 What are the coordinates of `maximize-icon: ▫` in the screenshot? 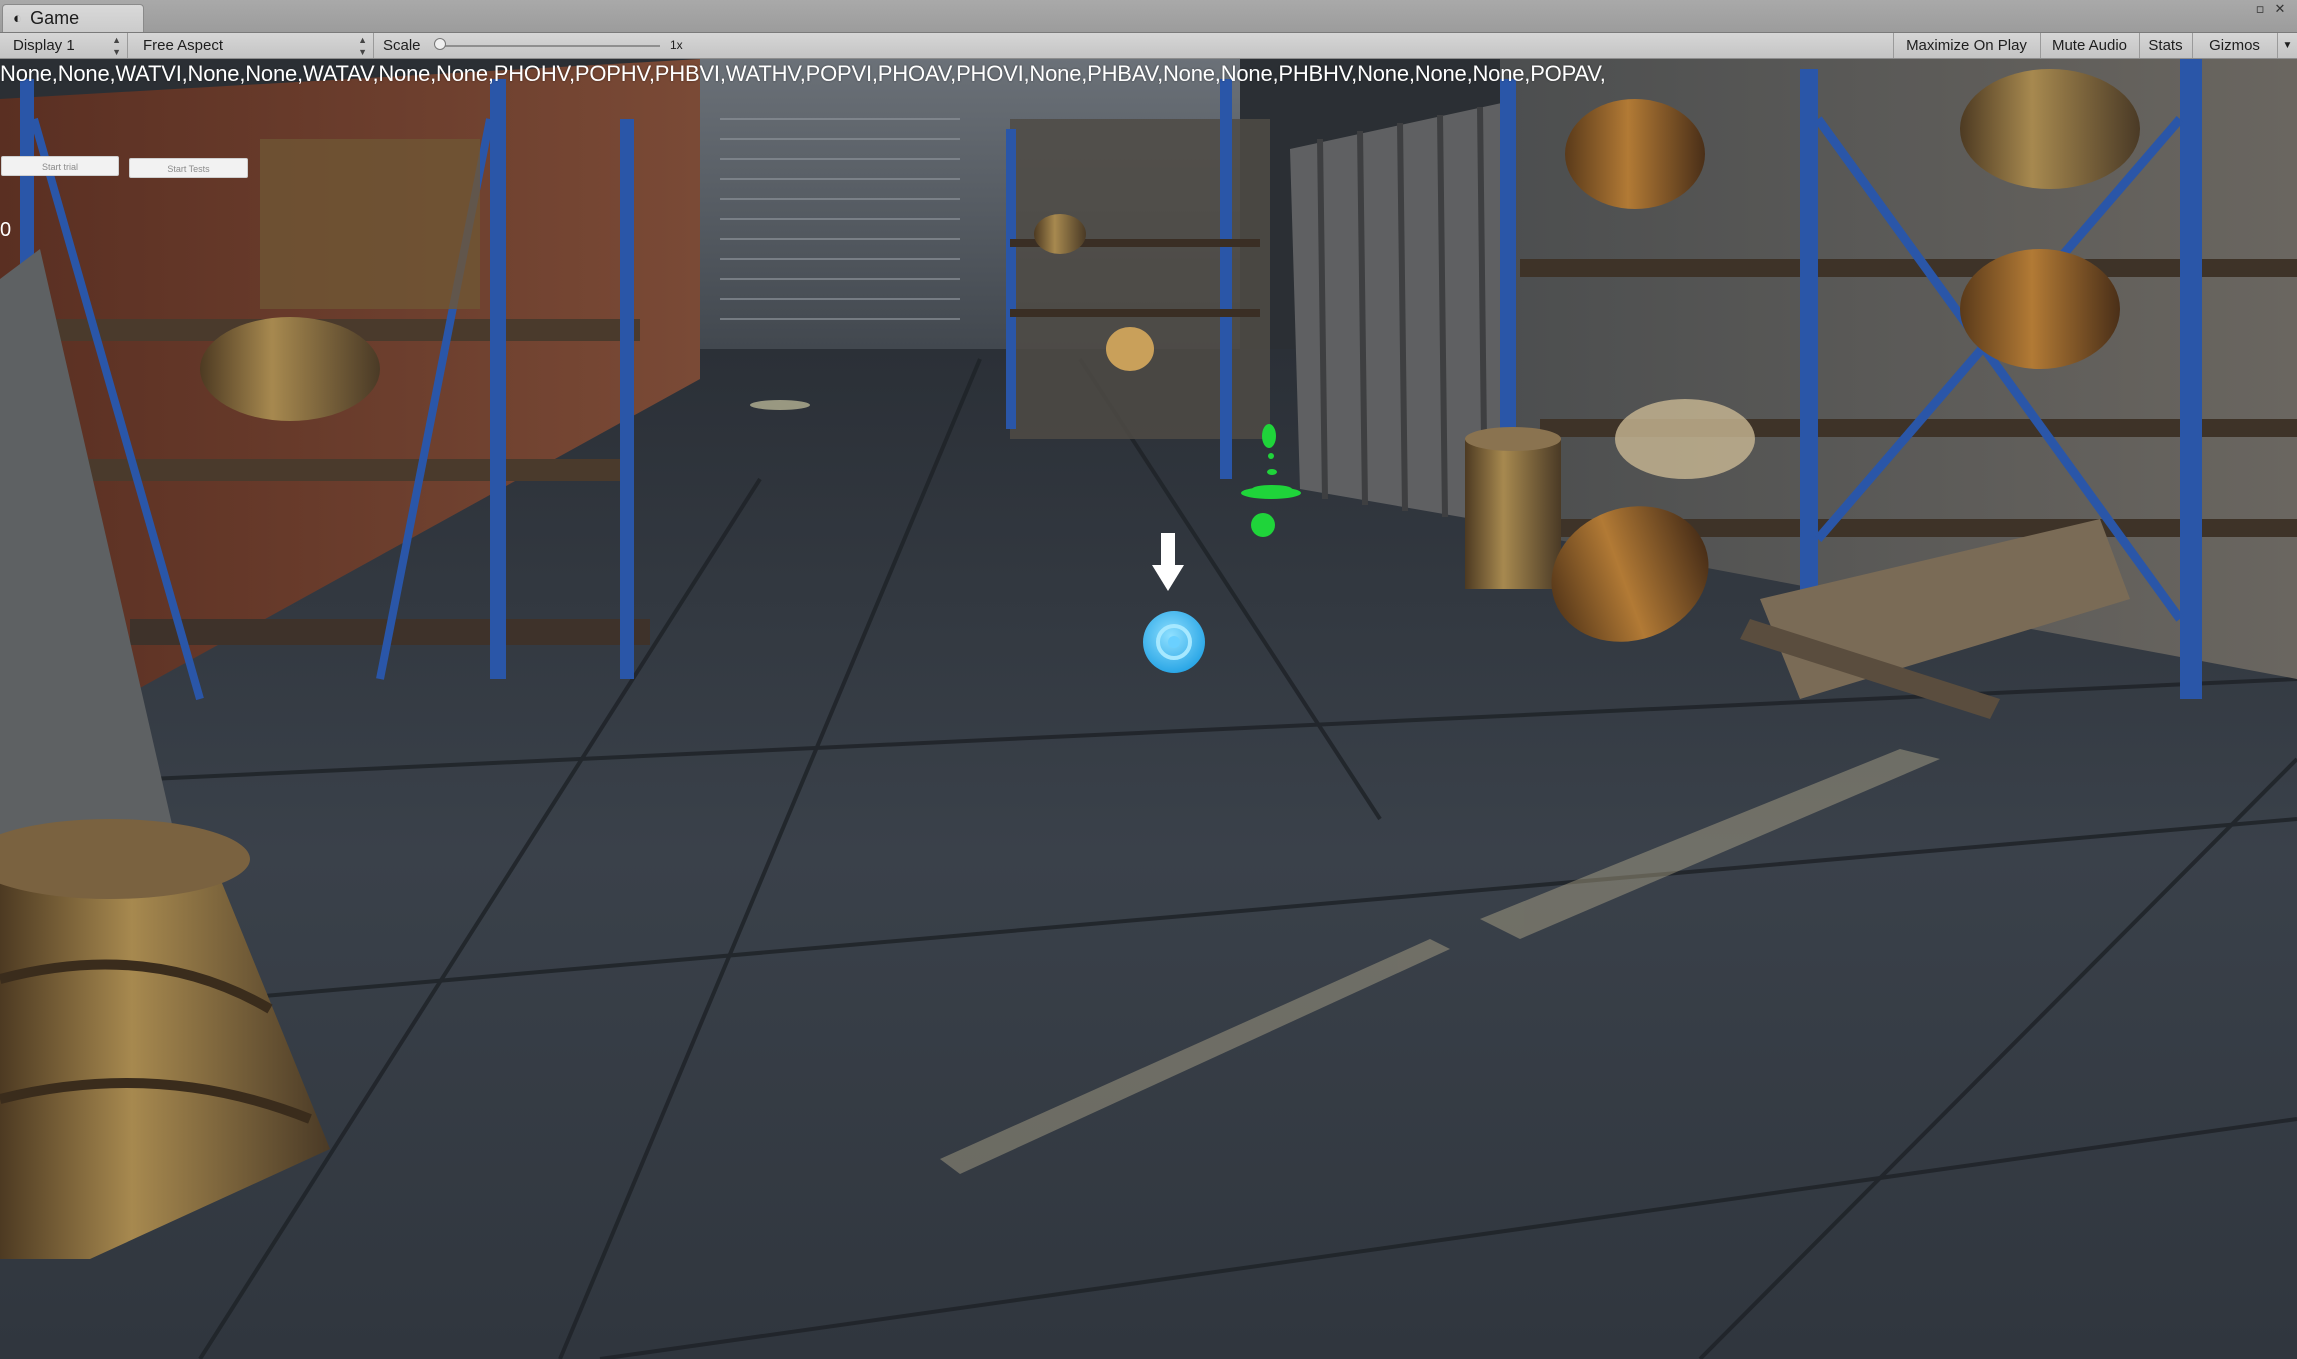 It's located at (2260, 10).